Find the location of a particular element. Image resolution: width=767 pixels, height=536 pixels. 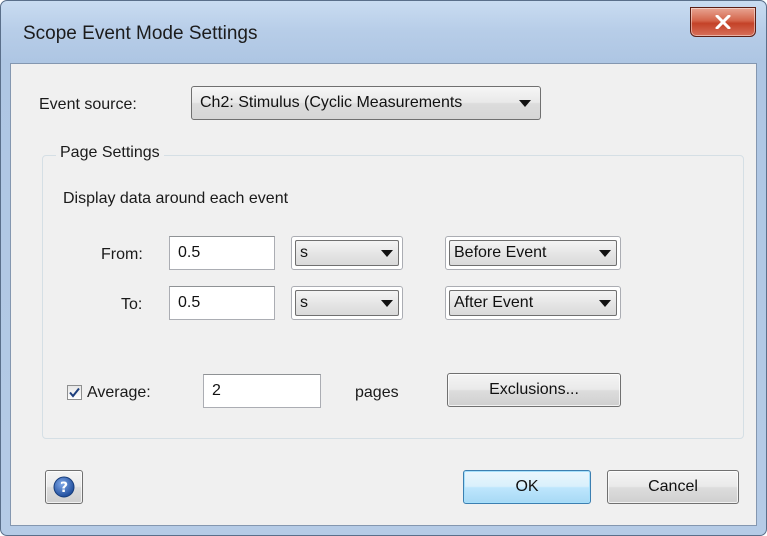

event-source-label: Event source: is located at coordinates (88, 104).